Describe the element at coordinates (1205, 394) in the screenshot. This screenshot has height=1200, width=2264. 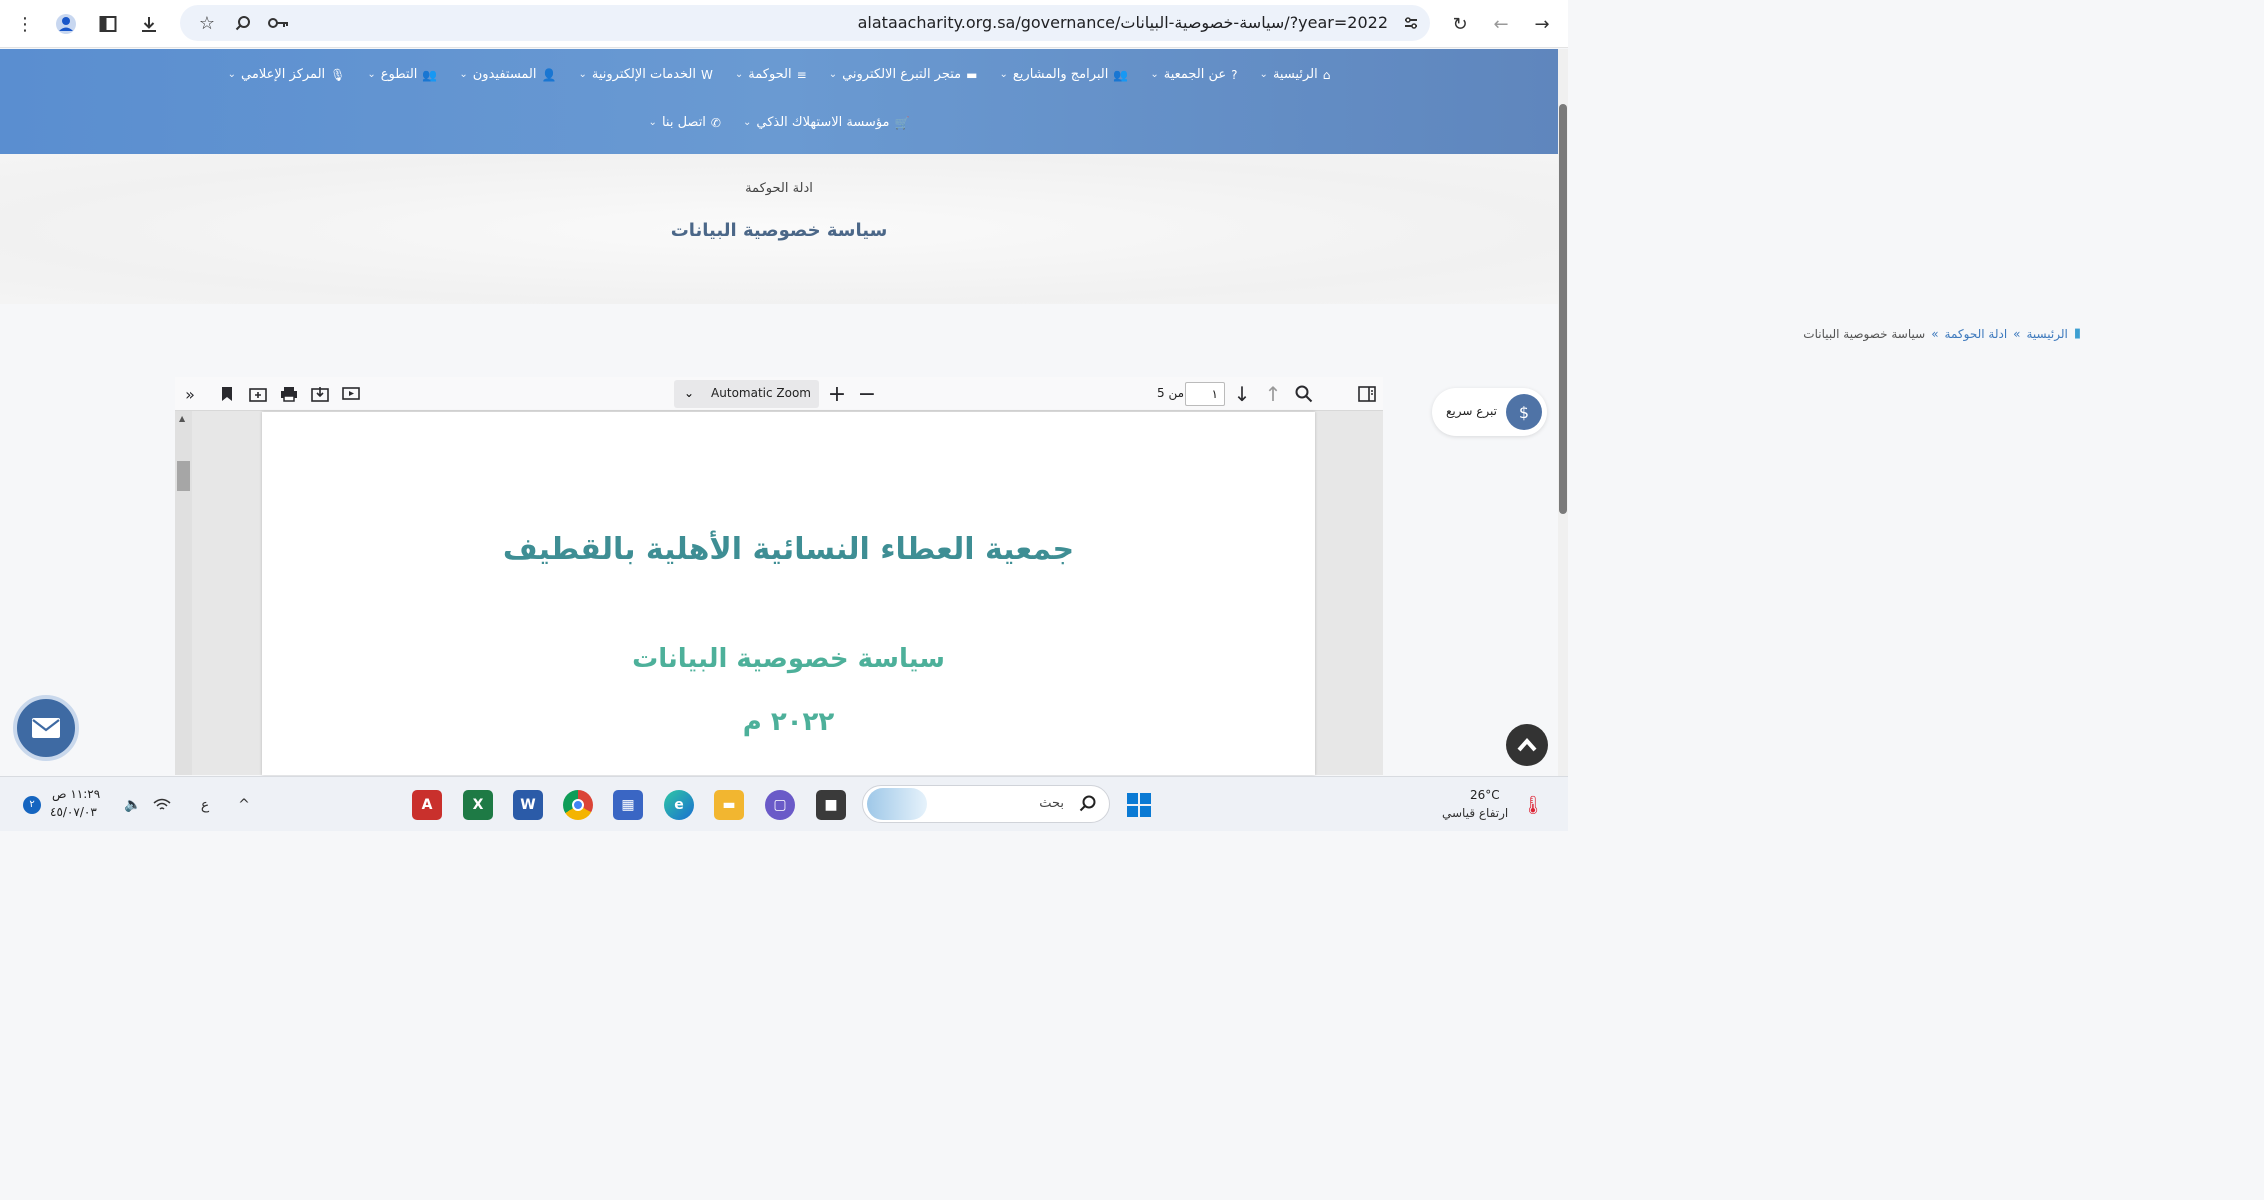
I see `page-number-input: ١` at that location.